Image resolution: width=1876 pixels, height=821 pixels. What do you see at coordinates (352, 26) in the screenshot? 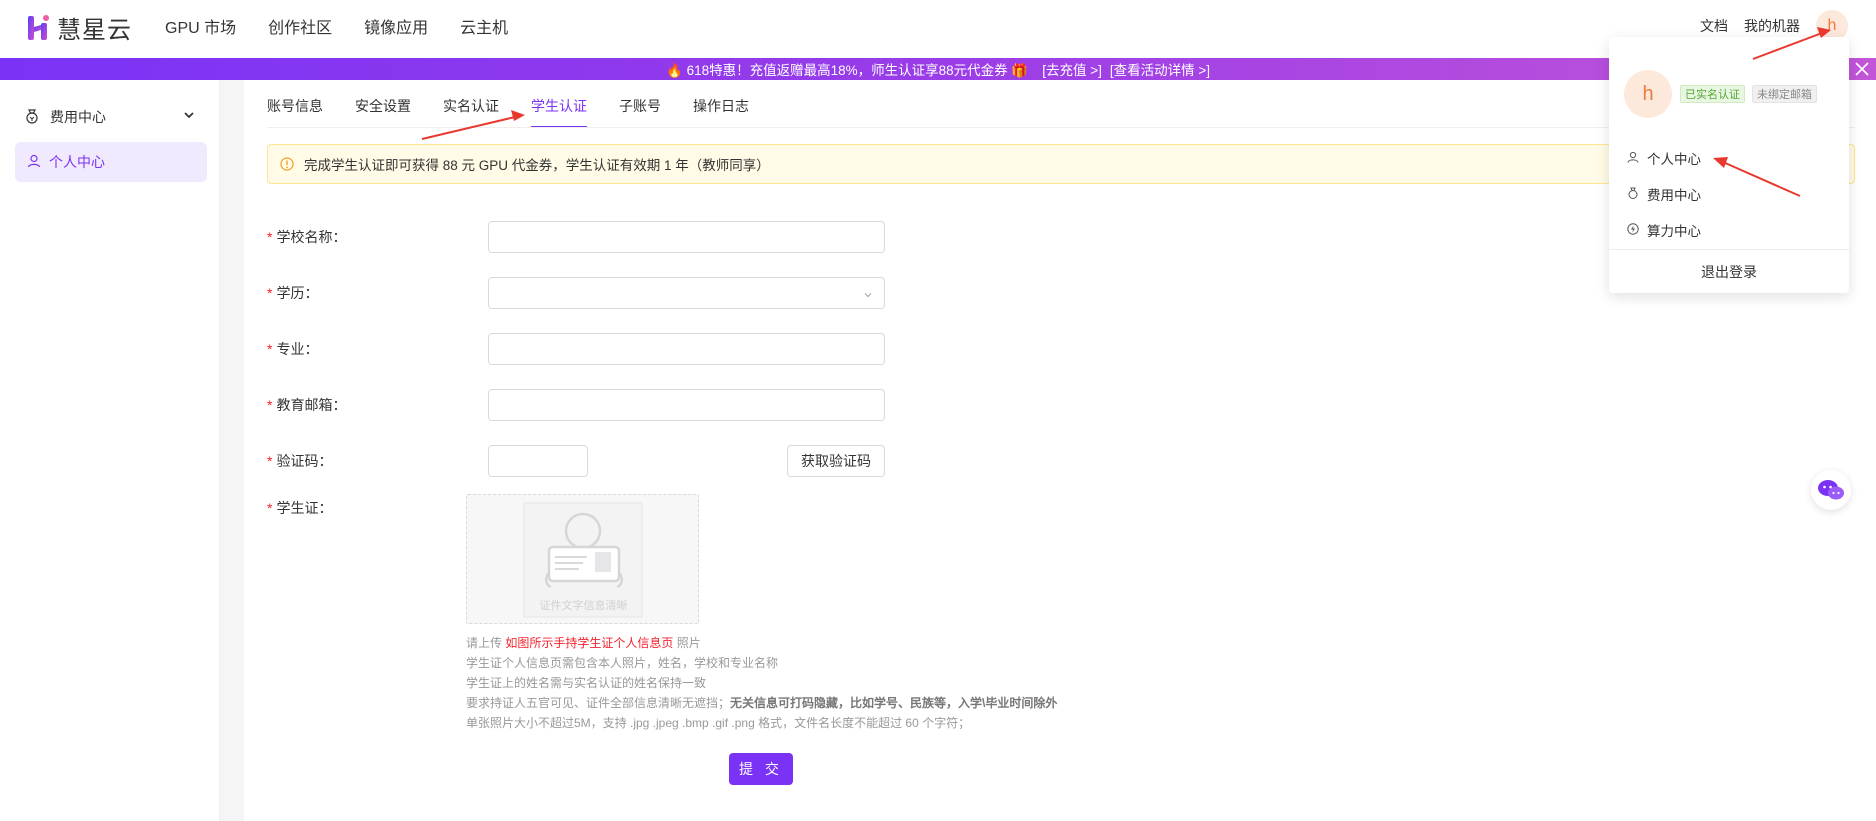
I see `main-nav: GPU 市场 创作社区 镜像应用 云主机` at bounding box center [352, 26].